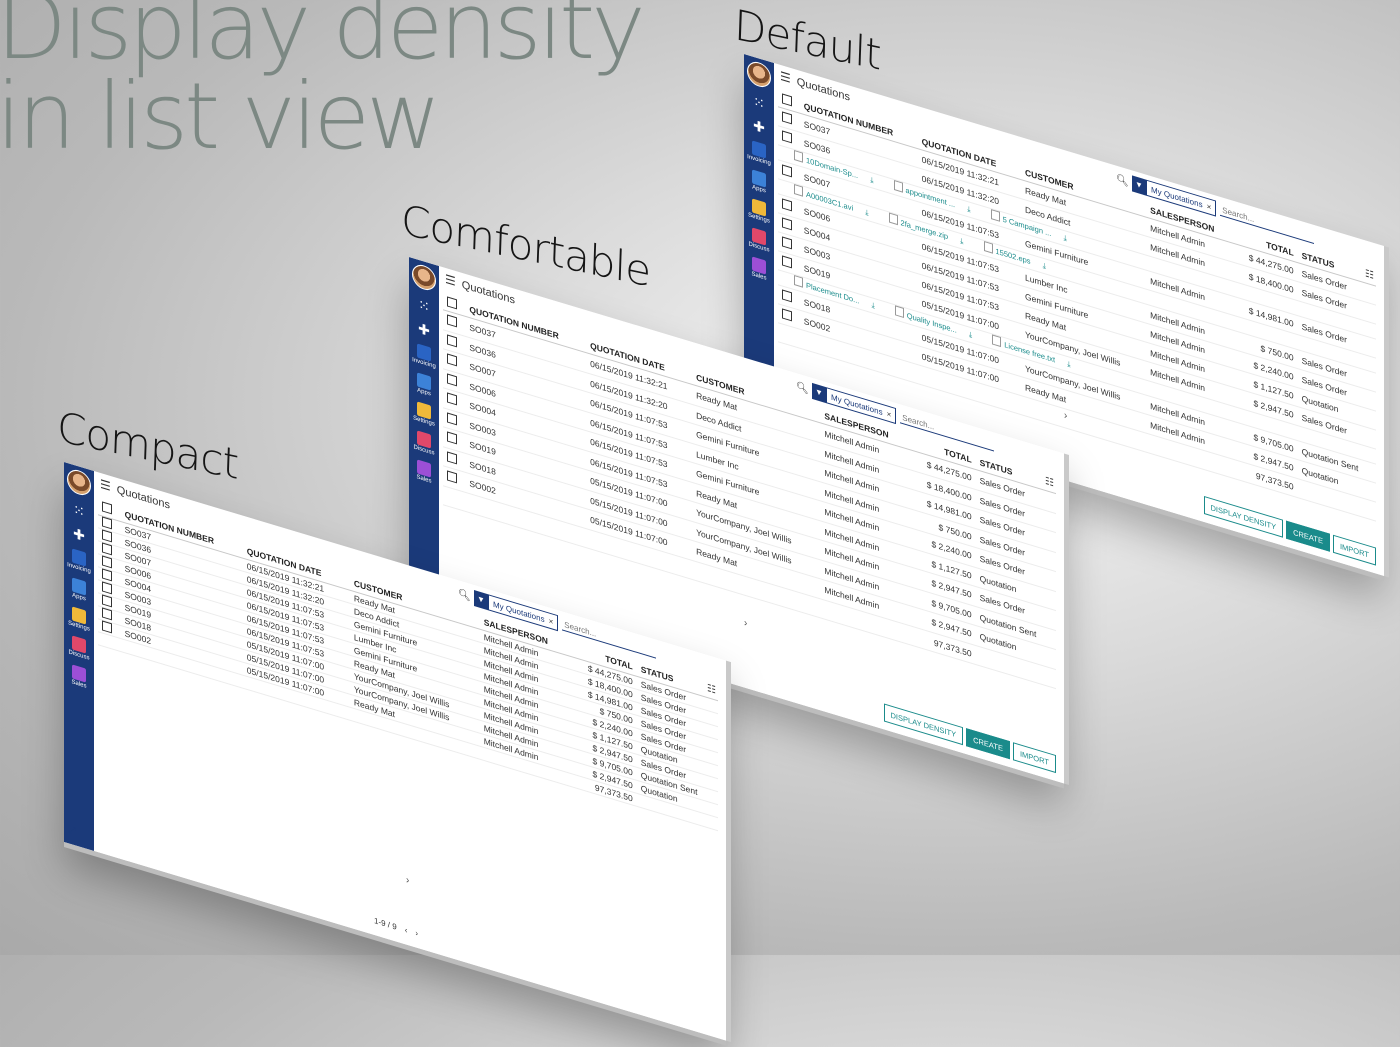 The image size is (1400, 1047). What do you see at coordinates (385, 924) in the screenshot?
I see `pager-value: 1-9 / 9` at bounding box center [385, 924].